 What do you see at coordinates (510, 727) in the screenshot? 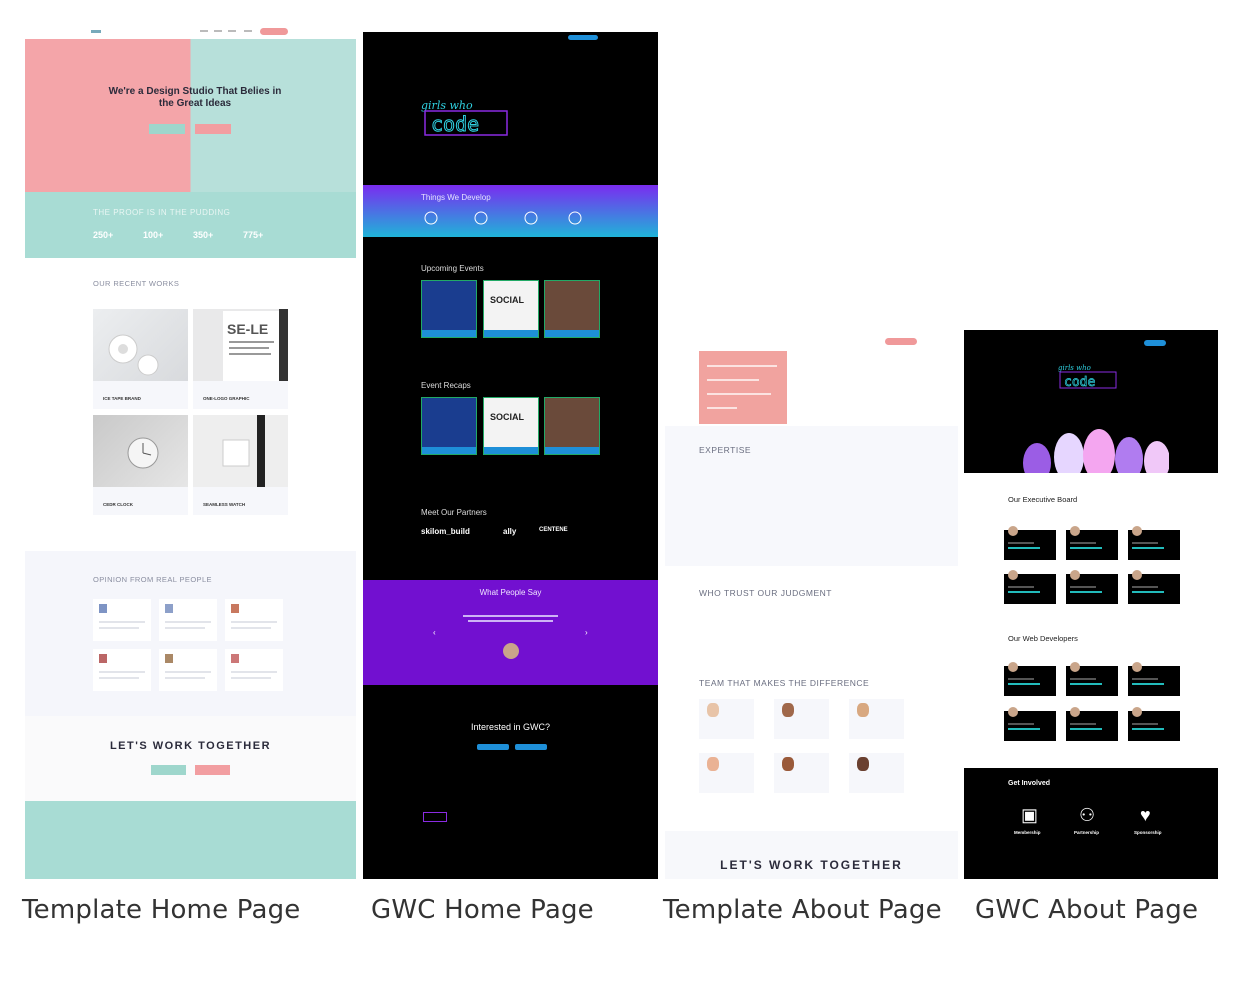
I see `interest-heading: Interested in GWC?` at bounding box center [510, 727].